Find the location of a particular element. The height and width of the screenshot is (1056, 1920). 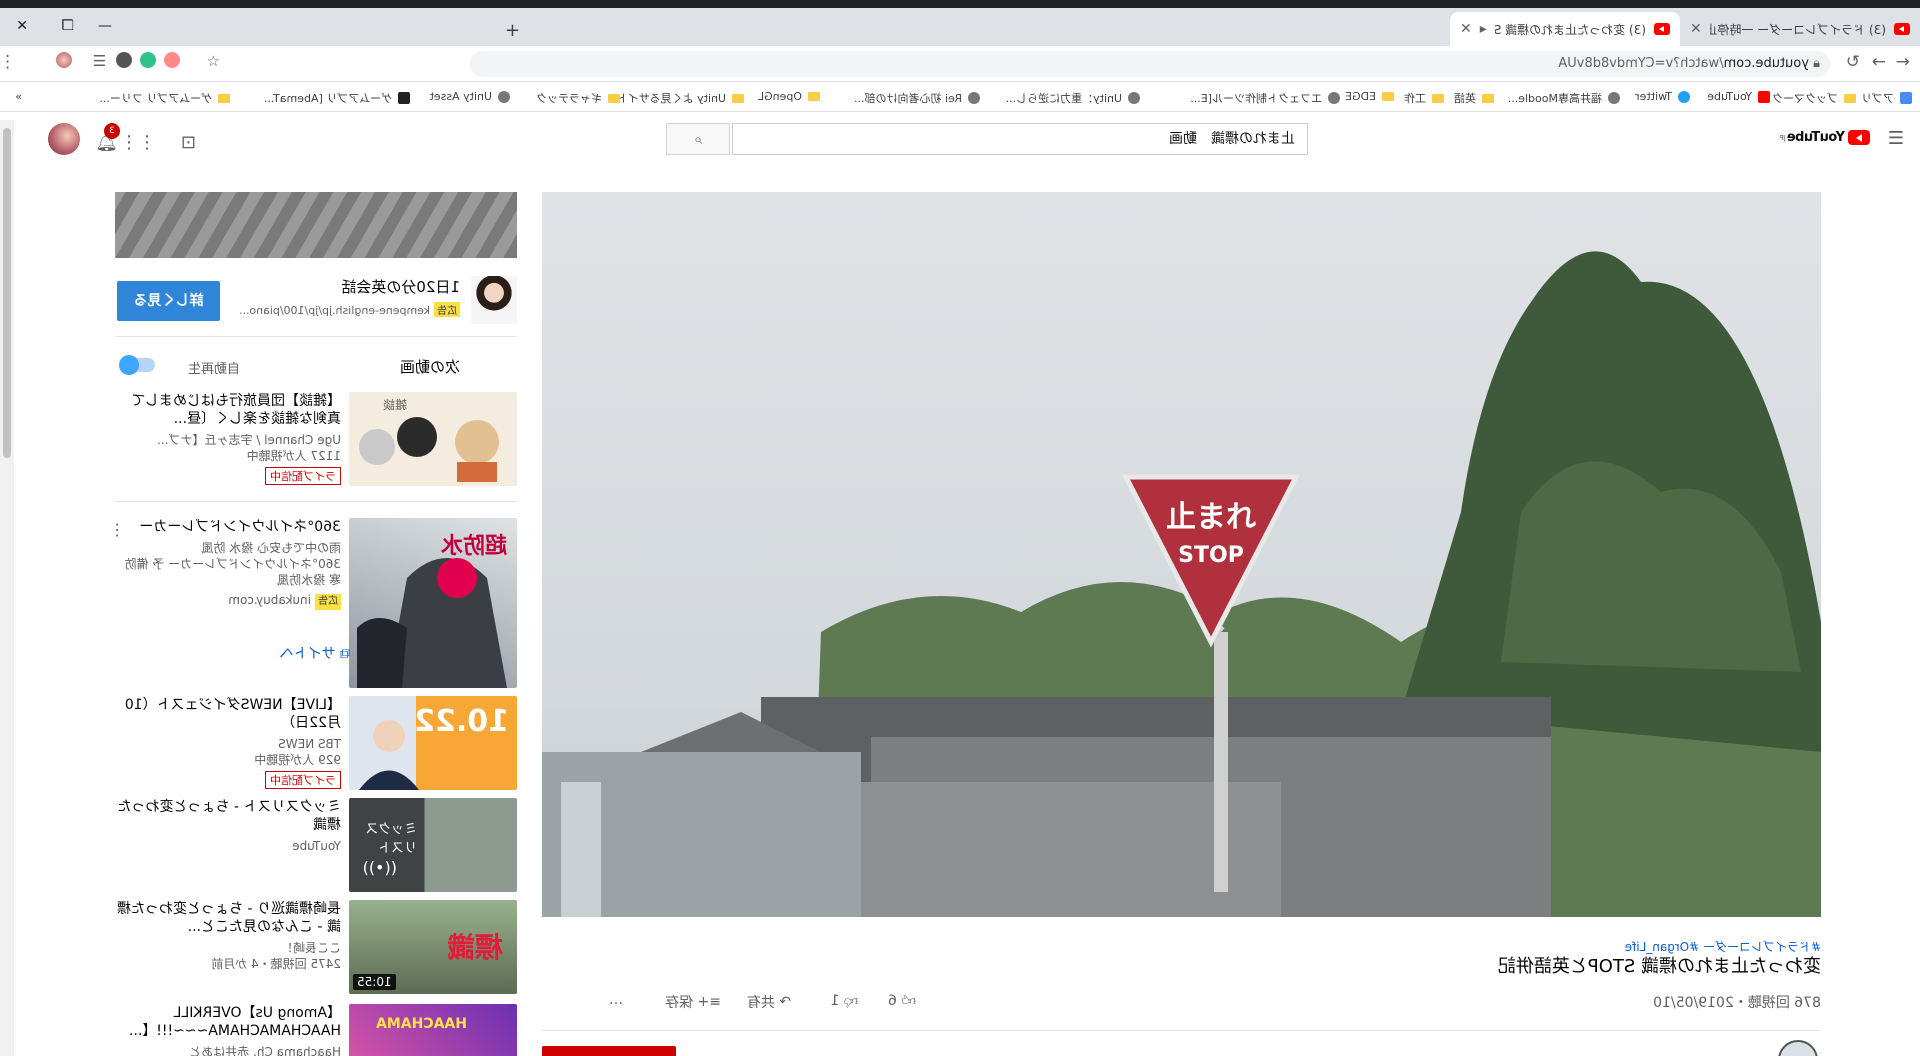

maximize-button: ❐ is located at coordinates (67, 26).